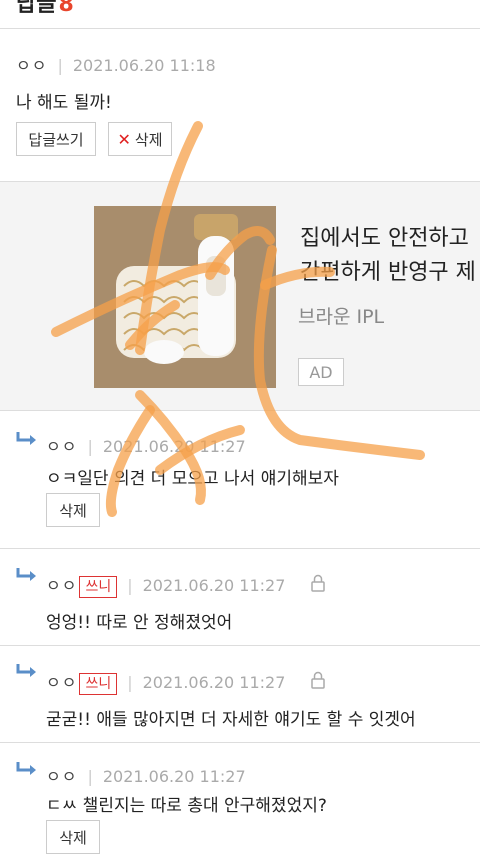  I want to click on ad-title-line2: 간편하게 반영구 제, so click(388, 272).